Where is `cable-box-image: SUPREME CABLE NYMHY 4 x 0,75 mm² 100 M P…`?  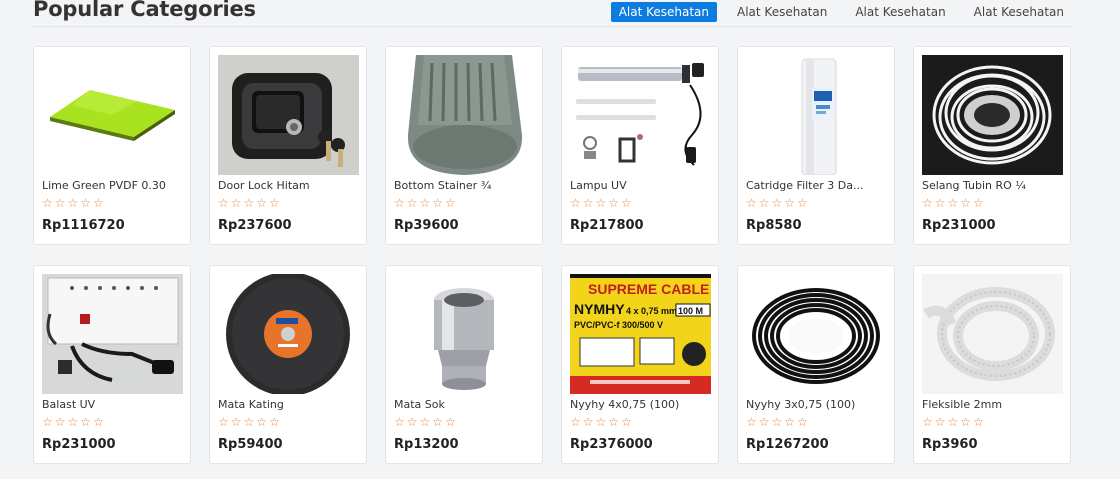
cable-box-image: SUPREME CABLE NYMHY 4 x 0,75 mm² 100 M P… is located at coordinates (640, 334).